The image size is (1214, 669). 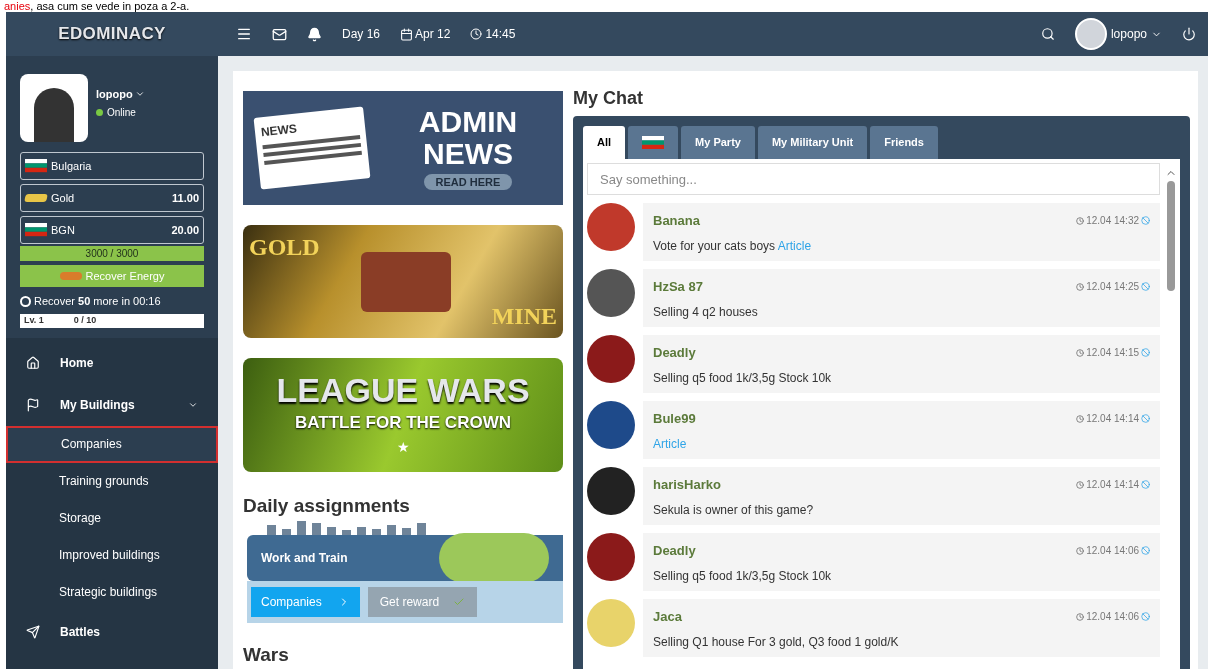 I want to click on submenu-item: Companies, so click(x=112, y=444).